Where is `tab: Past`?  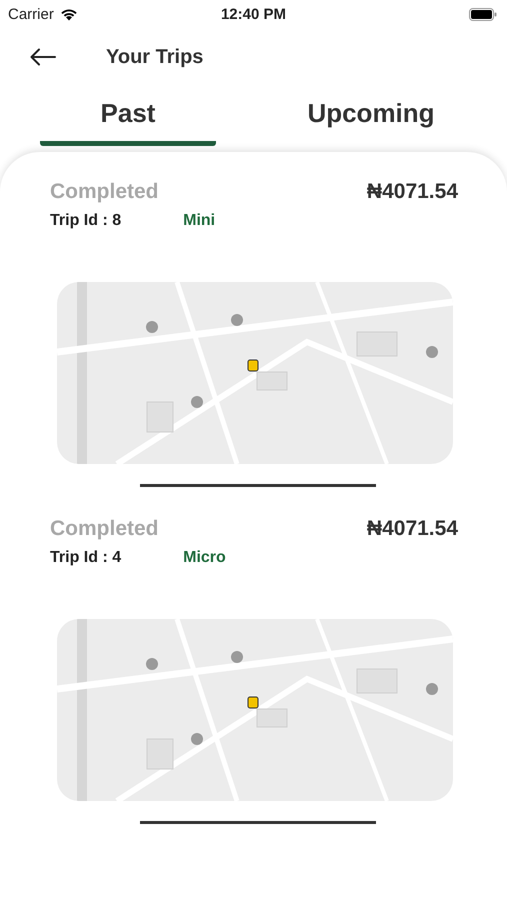
tab: Past is located at coordinates (128, 118).